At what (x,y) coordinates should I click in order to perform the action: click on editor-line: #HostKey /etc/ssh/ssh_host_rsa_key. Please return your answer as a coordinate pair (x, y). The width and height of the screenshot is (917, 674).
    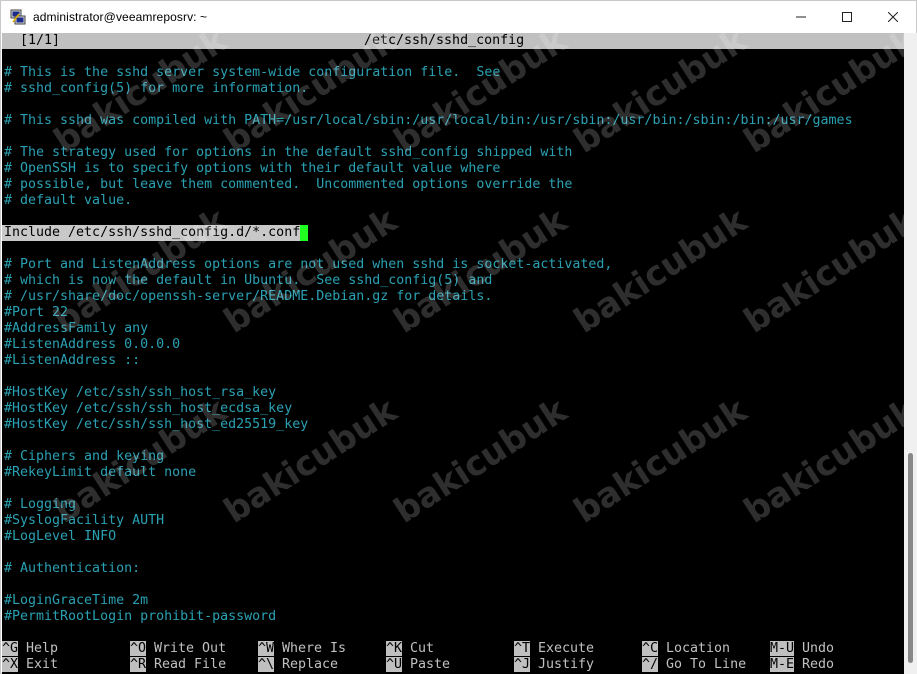
    Looking at the image, I should click on (140, 393).